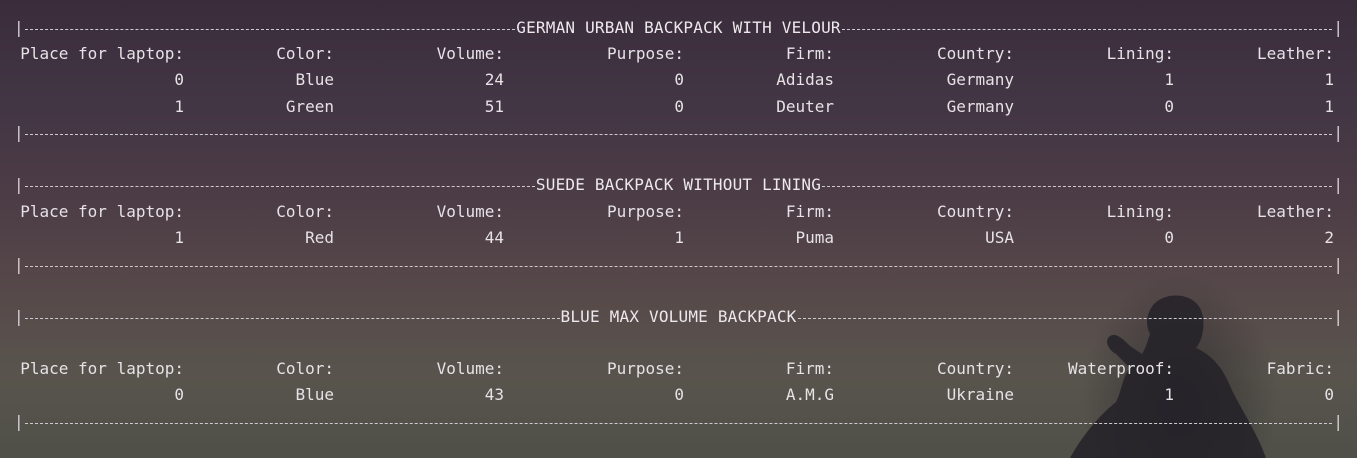 The image size is (1357, 458). What do you see at coordinates (1300, 368) in the screenshot?
I see `header-fabric: Fabric:` at bounding box center [1300, 368].